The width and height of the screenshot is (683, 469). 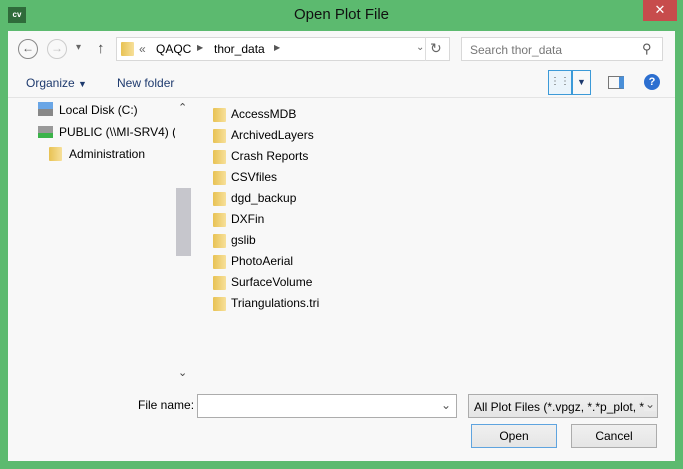 What do you see at coordinates (660, 10) in the screenshot?
I see `close-button: ✕` at bounding box center [660, 10].